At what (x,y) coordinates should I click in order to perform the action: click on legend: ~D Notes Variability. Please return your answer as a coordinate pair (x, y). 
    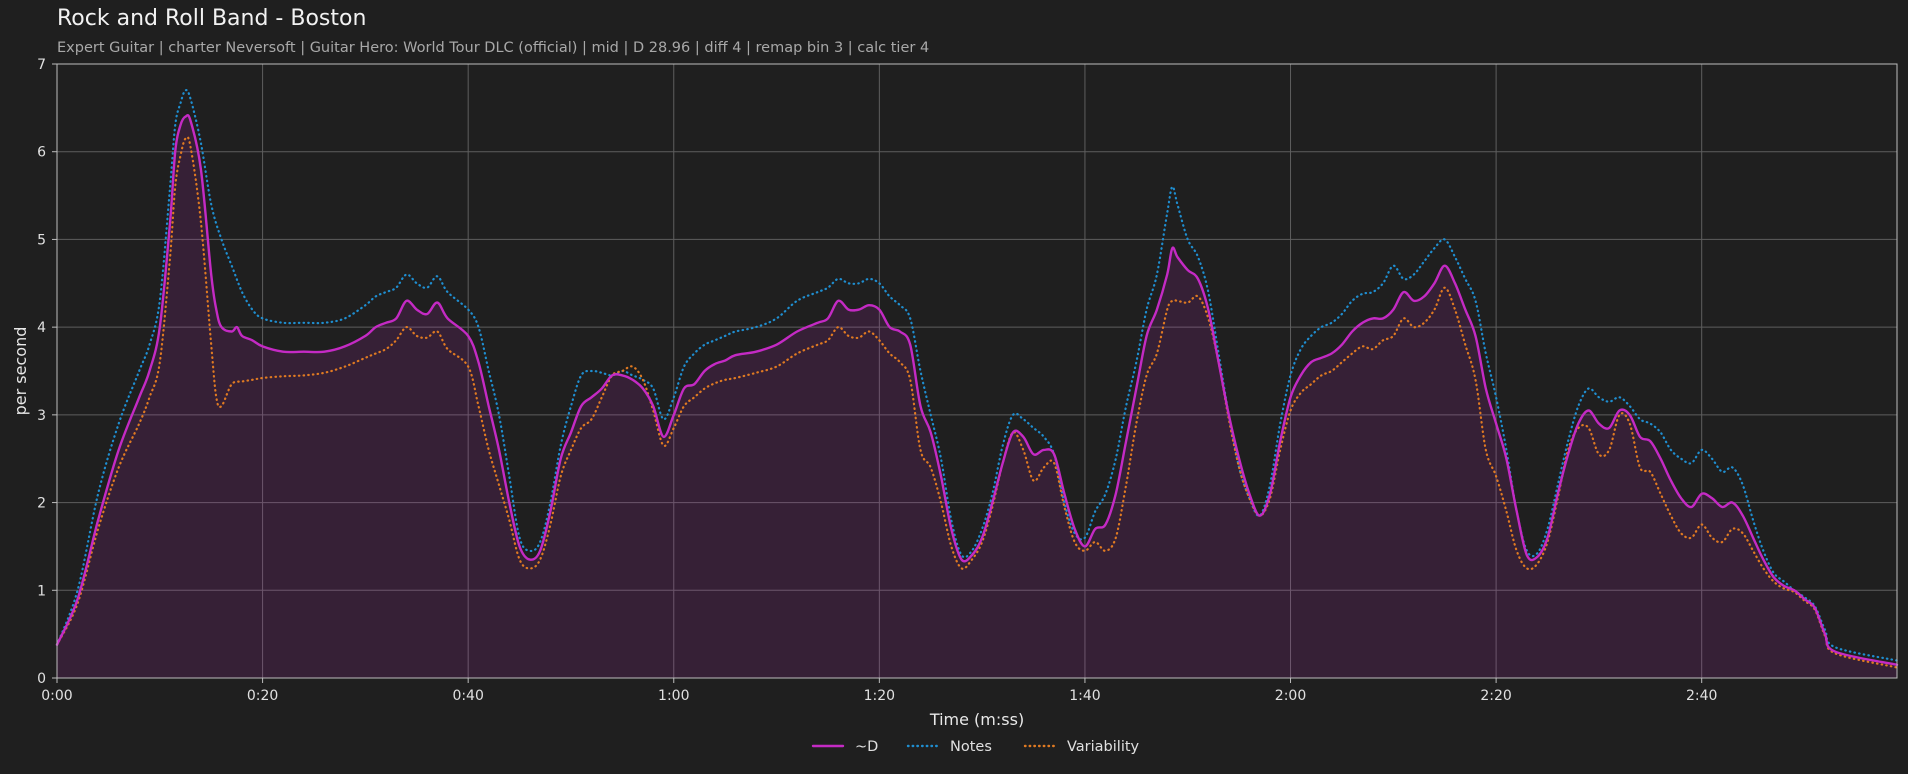
    Looking at the image, I should click on (975, 747).